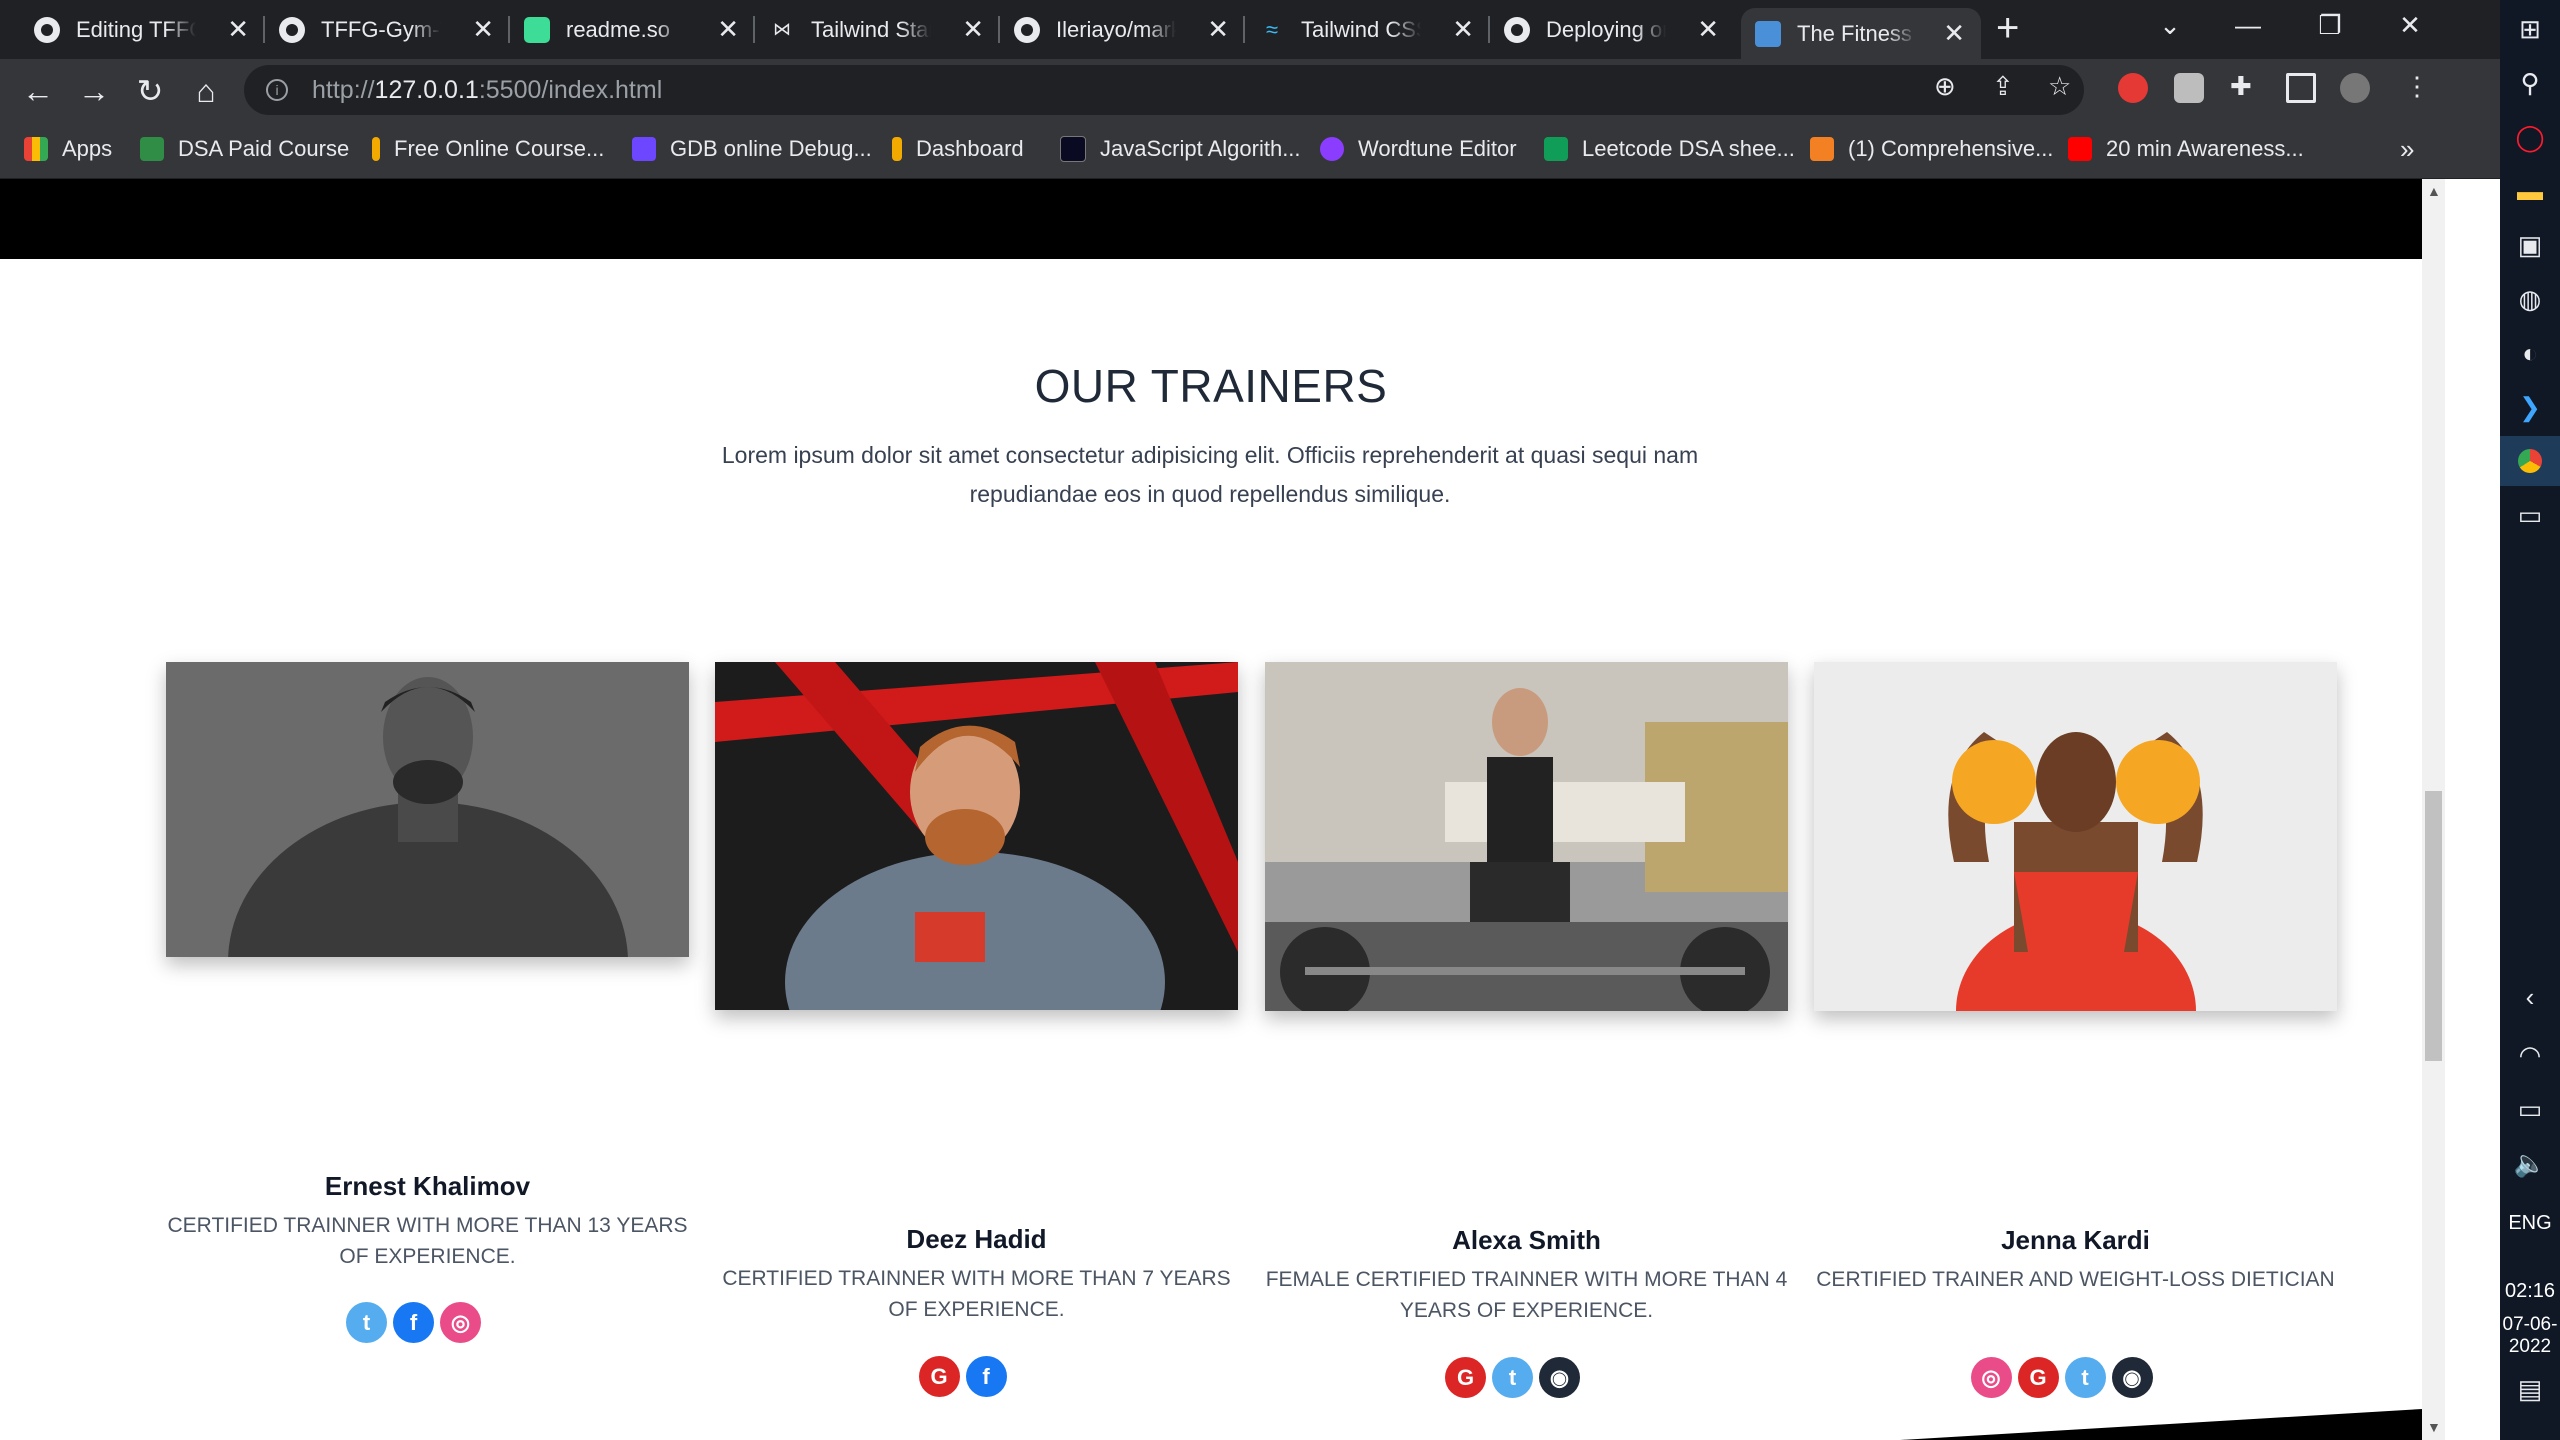 The image size is (2560, 1440). I want to click on extension-icon, so click(2189, 88).